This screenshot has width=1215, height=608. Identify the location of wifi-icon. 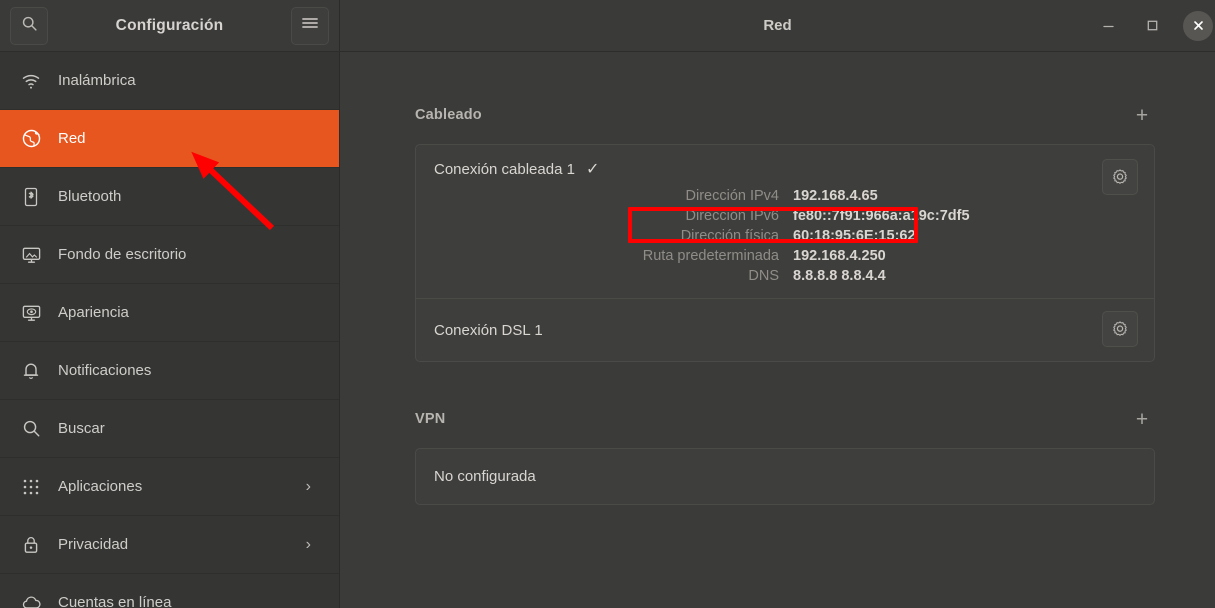
(31, 81).